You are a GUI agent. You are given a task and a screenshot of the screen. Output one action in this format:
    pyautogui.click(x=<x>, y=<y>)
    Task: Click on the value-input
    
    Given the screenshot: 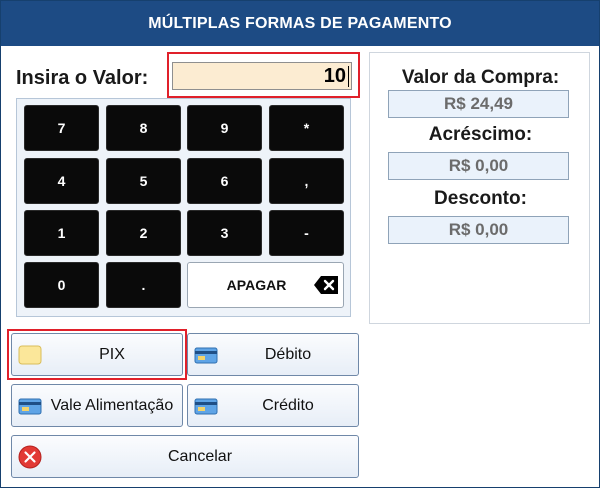 What is the action you would take?
    pyautogui.click(x=262, y=76)
    